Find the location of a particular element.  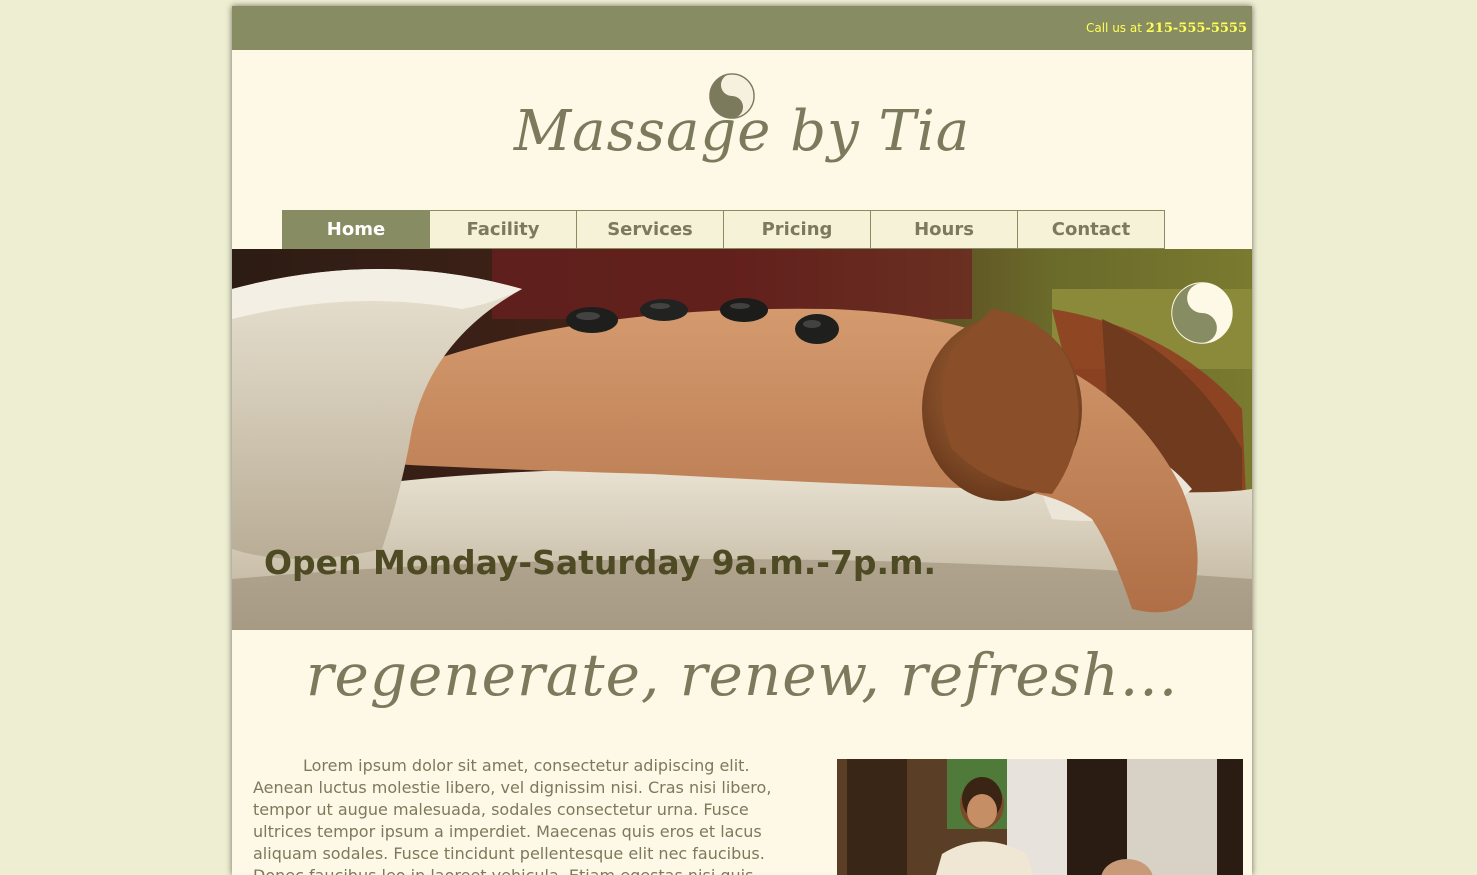

nav-hours: Hours is located at coordinates (944, 229).